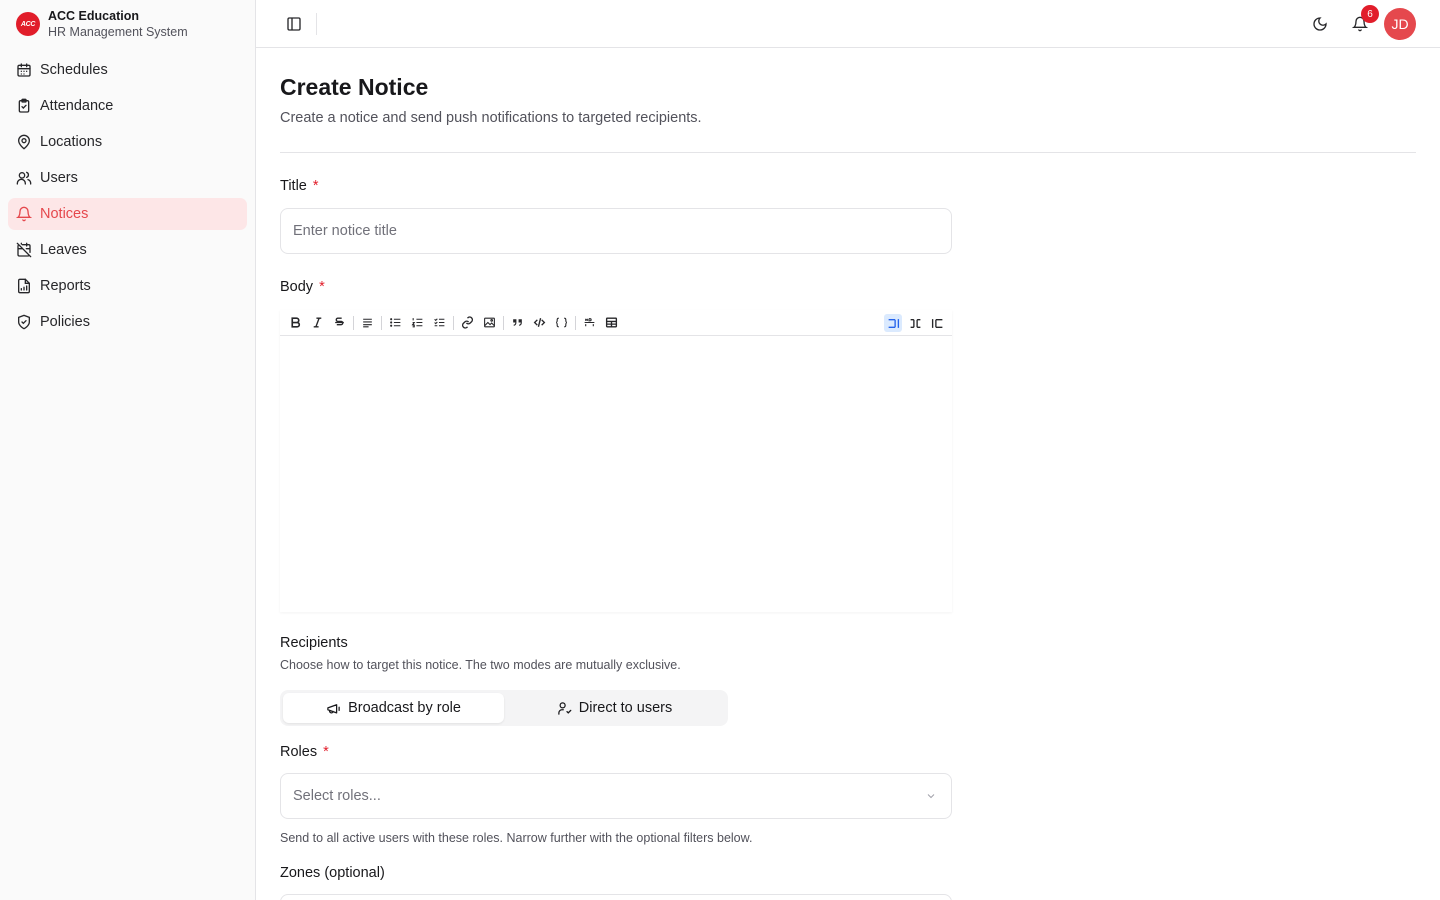  Describe the element at coordinates (24, 250) in the screenshot. I see `calendar-off-icon` at that location.